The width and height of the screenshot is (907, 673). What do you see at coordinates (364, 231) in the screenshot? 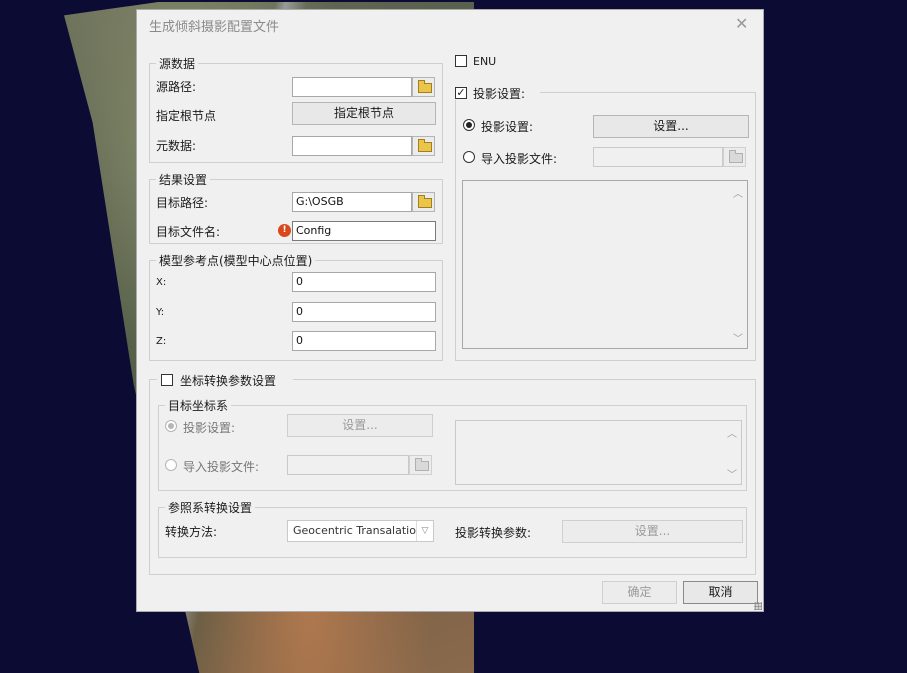
I see `target-file-input: Config` at bounding box center [364, 231].